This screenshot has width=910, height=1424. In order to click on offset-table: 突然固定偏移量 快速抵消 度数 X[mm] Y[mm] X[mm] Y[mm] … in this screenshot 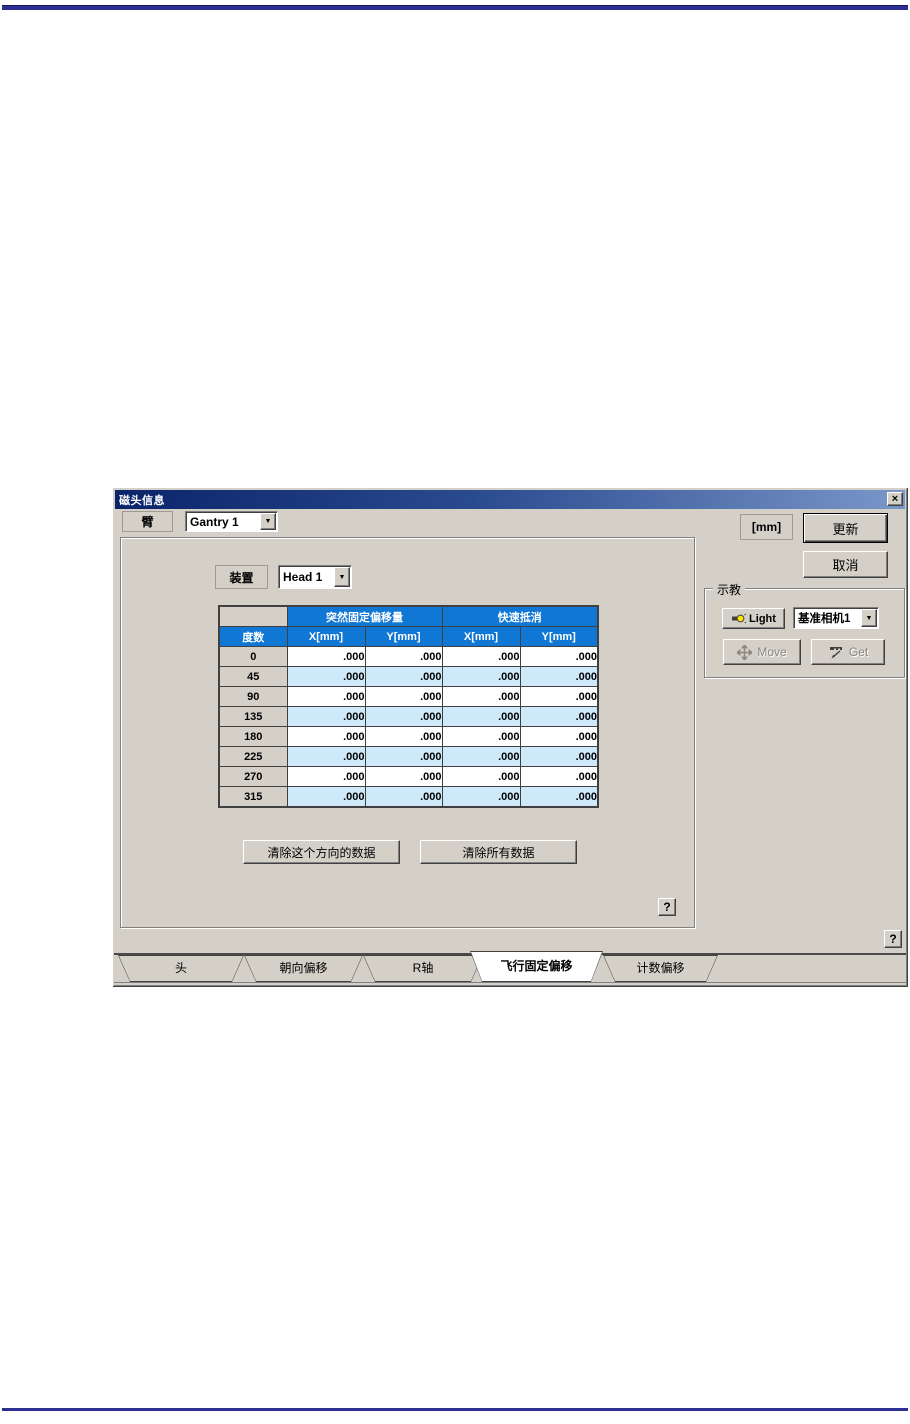, I will do `click(408, 706)`.